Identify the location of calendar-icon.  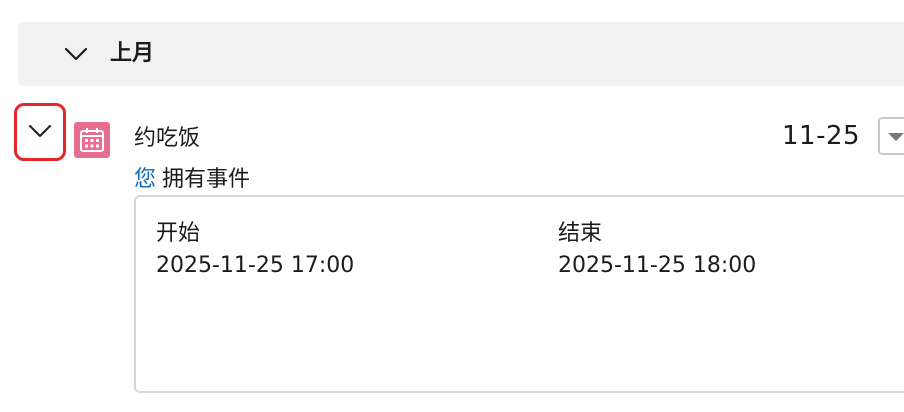
(92, 140).